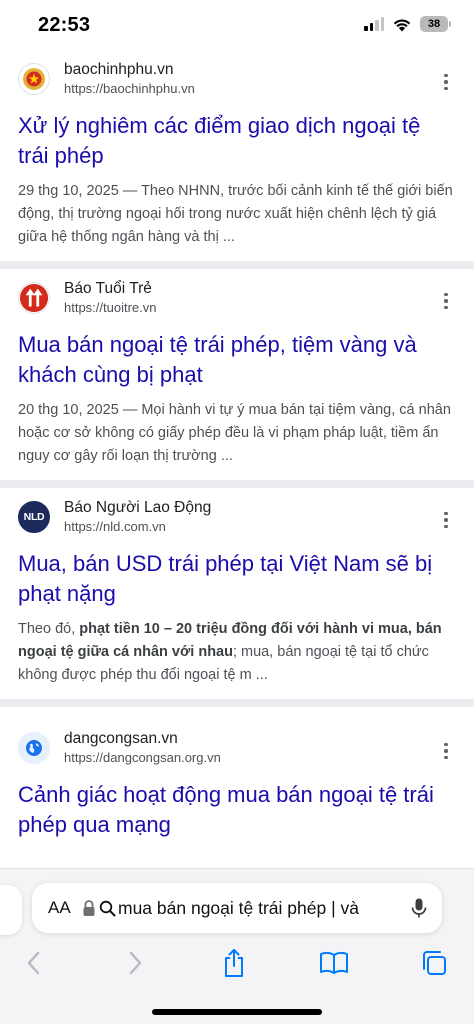 This screenshot has width=474, height=1024. What do you see at coordinates (434, 963) in the screenshot?
I see `tabs-icon` at bounding box center [434, 963].